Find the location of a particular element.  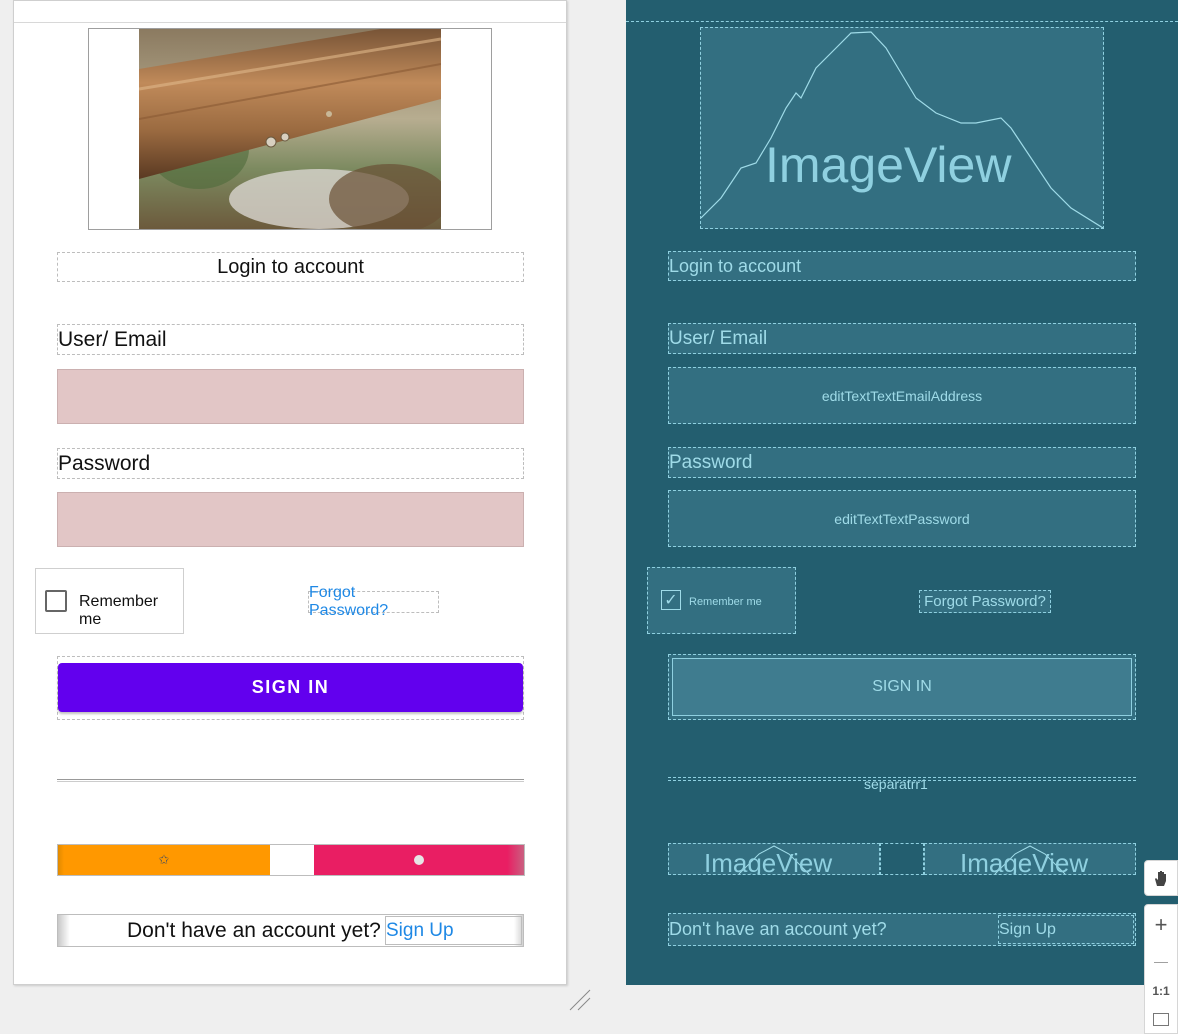

social-buttons-row: ✩ is located at coordinates (291, 860).